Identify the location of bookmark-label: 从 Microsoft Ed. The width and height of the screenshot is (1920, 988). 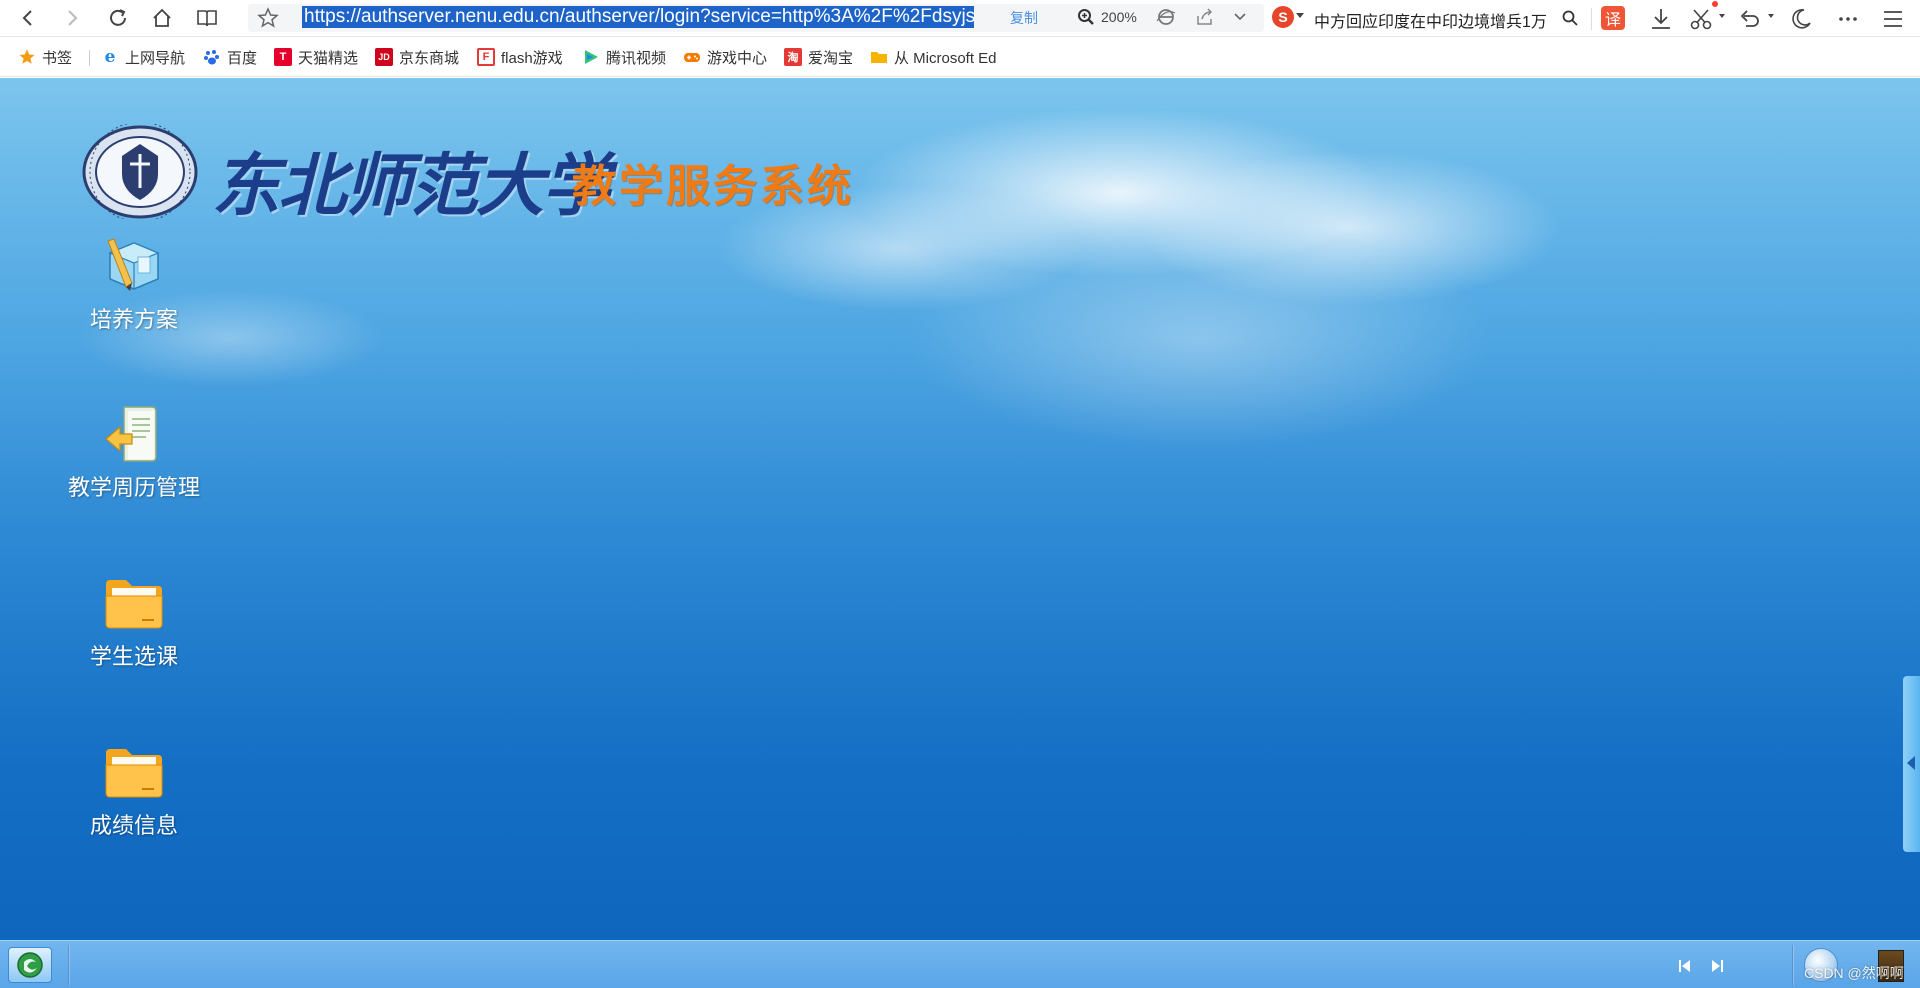
(945, 58).